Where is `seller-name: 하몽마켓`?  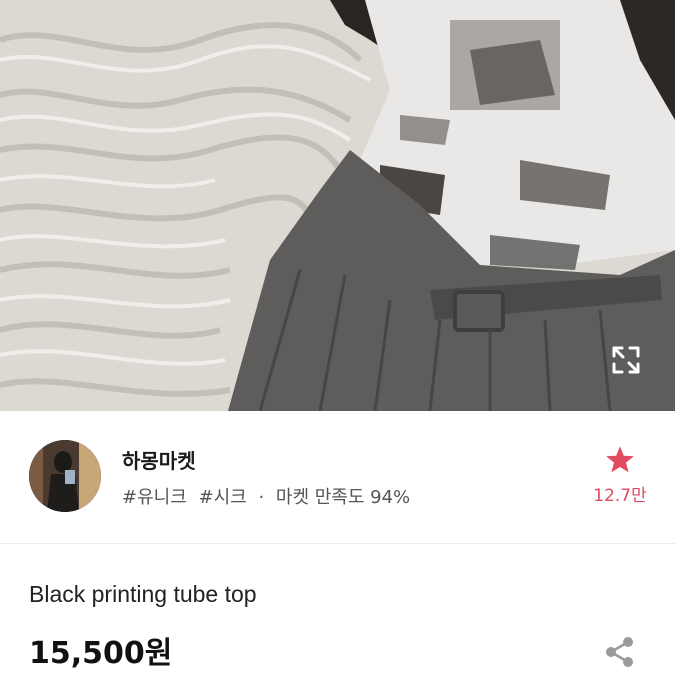
seller-name: 하몽마켓 is located at coordinates (159, 459).